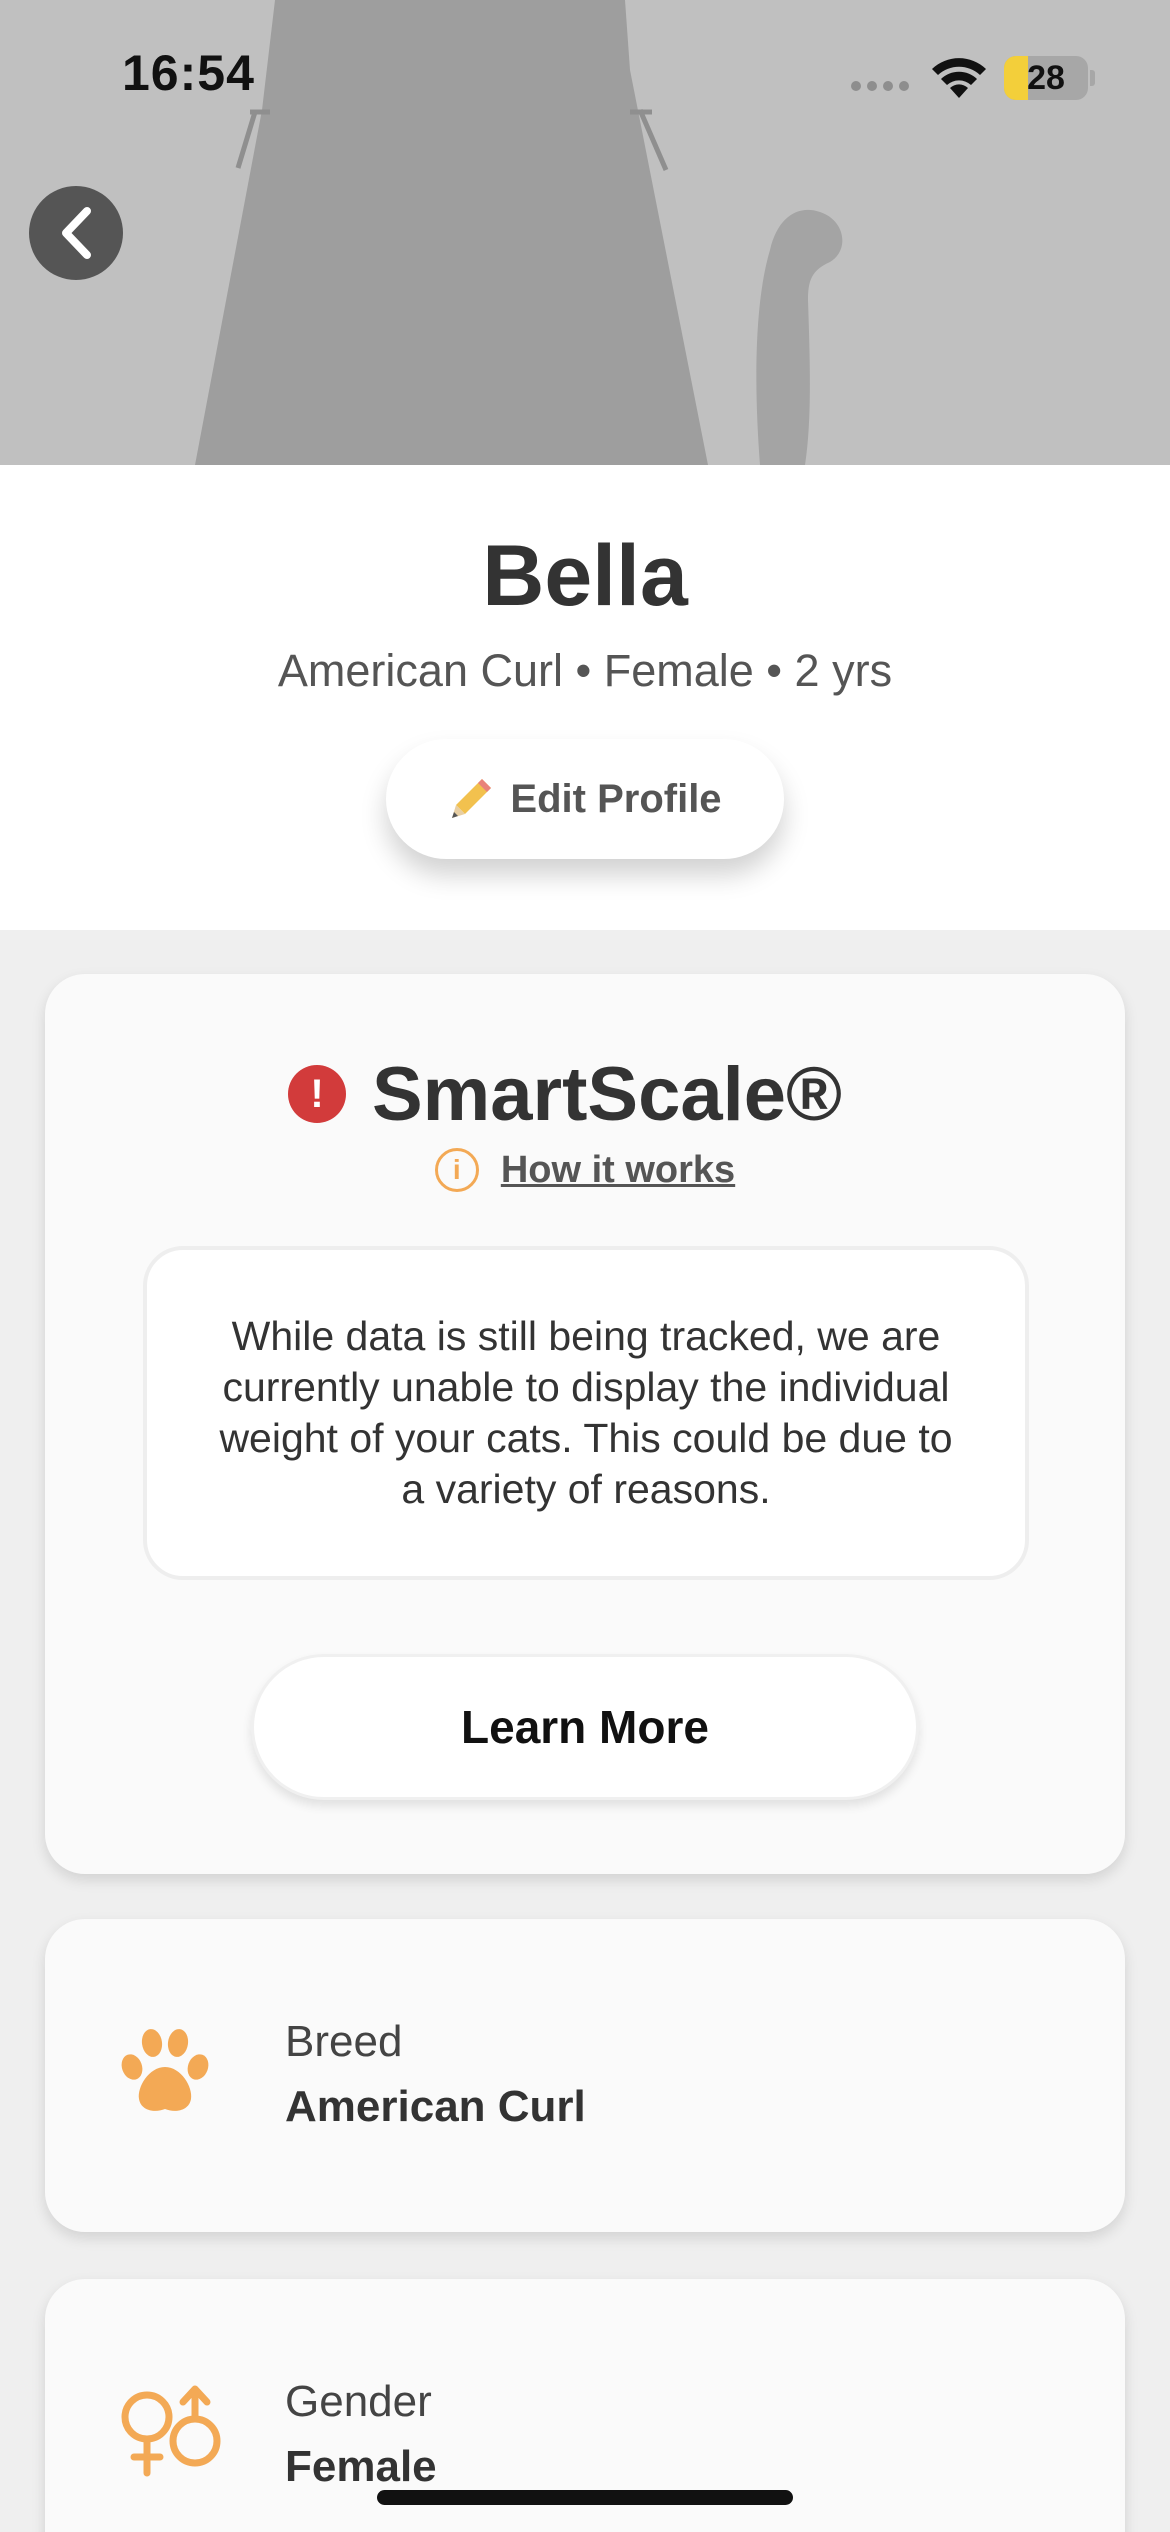 Image resolution: width=1170 pixels, height=2532 pixels. I want to click on battery-percent: 28, so click(1046, 77).